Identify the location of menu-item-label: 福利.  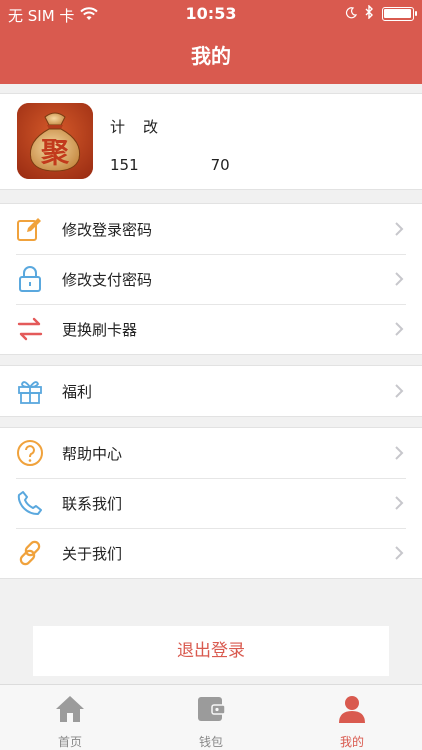
(77, 392).